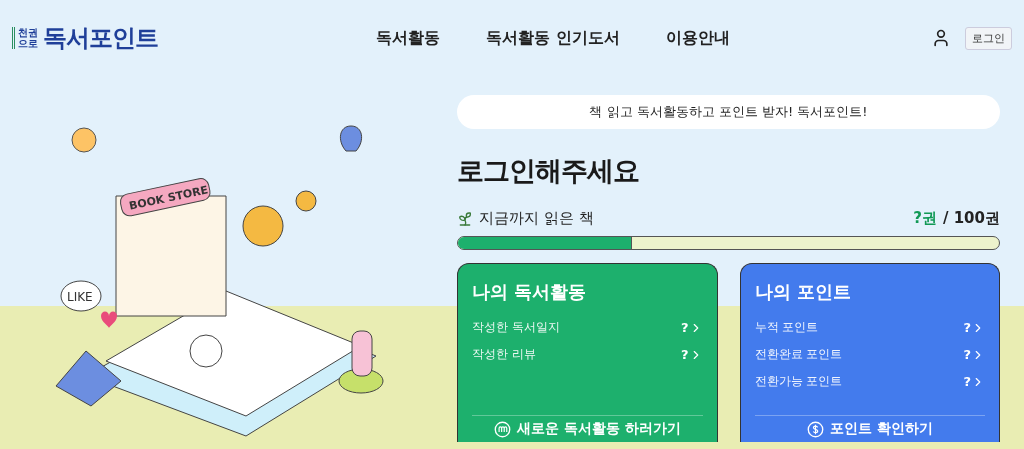 The height and width of the screenshot is (449, 1024). What do you see at coordinates (697, 38) in the screenshot?
I see `nav-link: 이용안내` at bounding box center [697, 38].